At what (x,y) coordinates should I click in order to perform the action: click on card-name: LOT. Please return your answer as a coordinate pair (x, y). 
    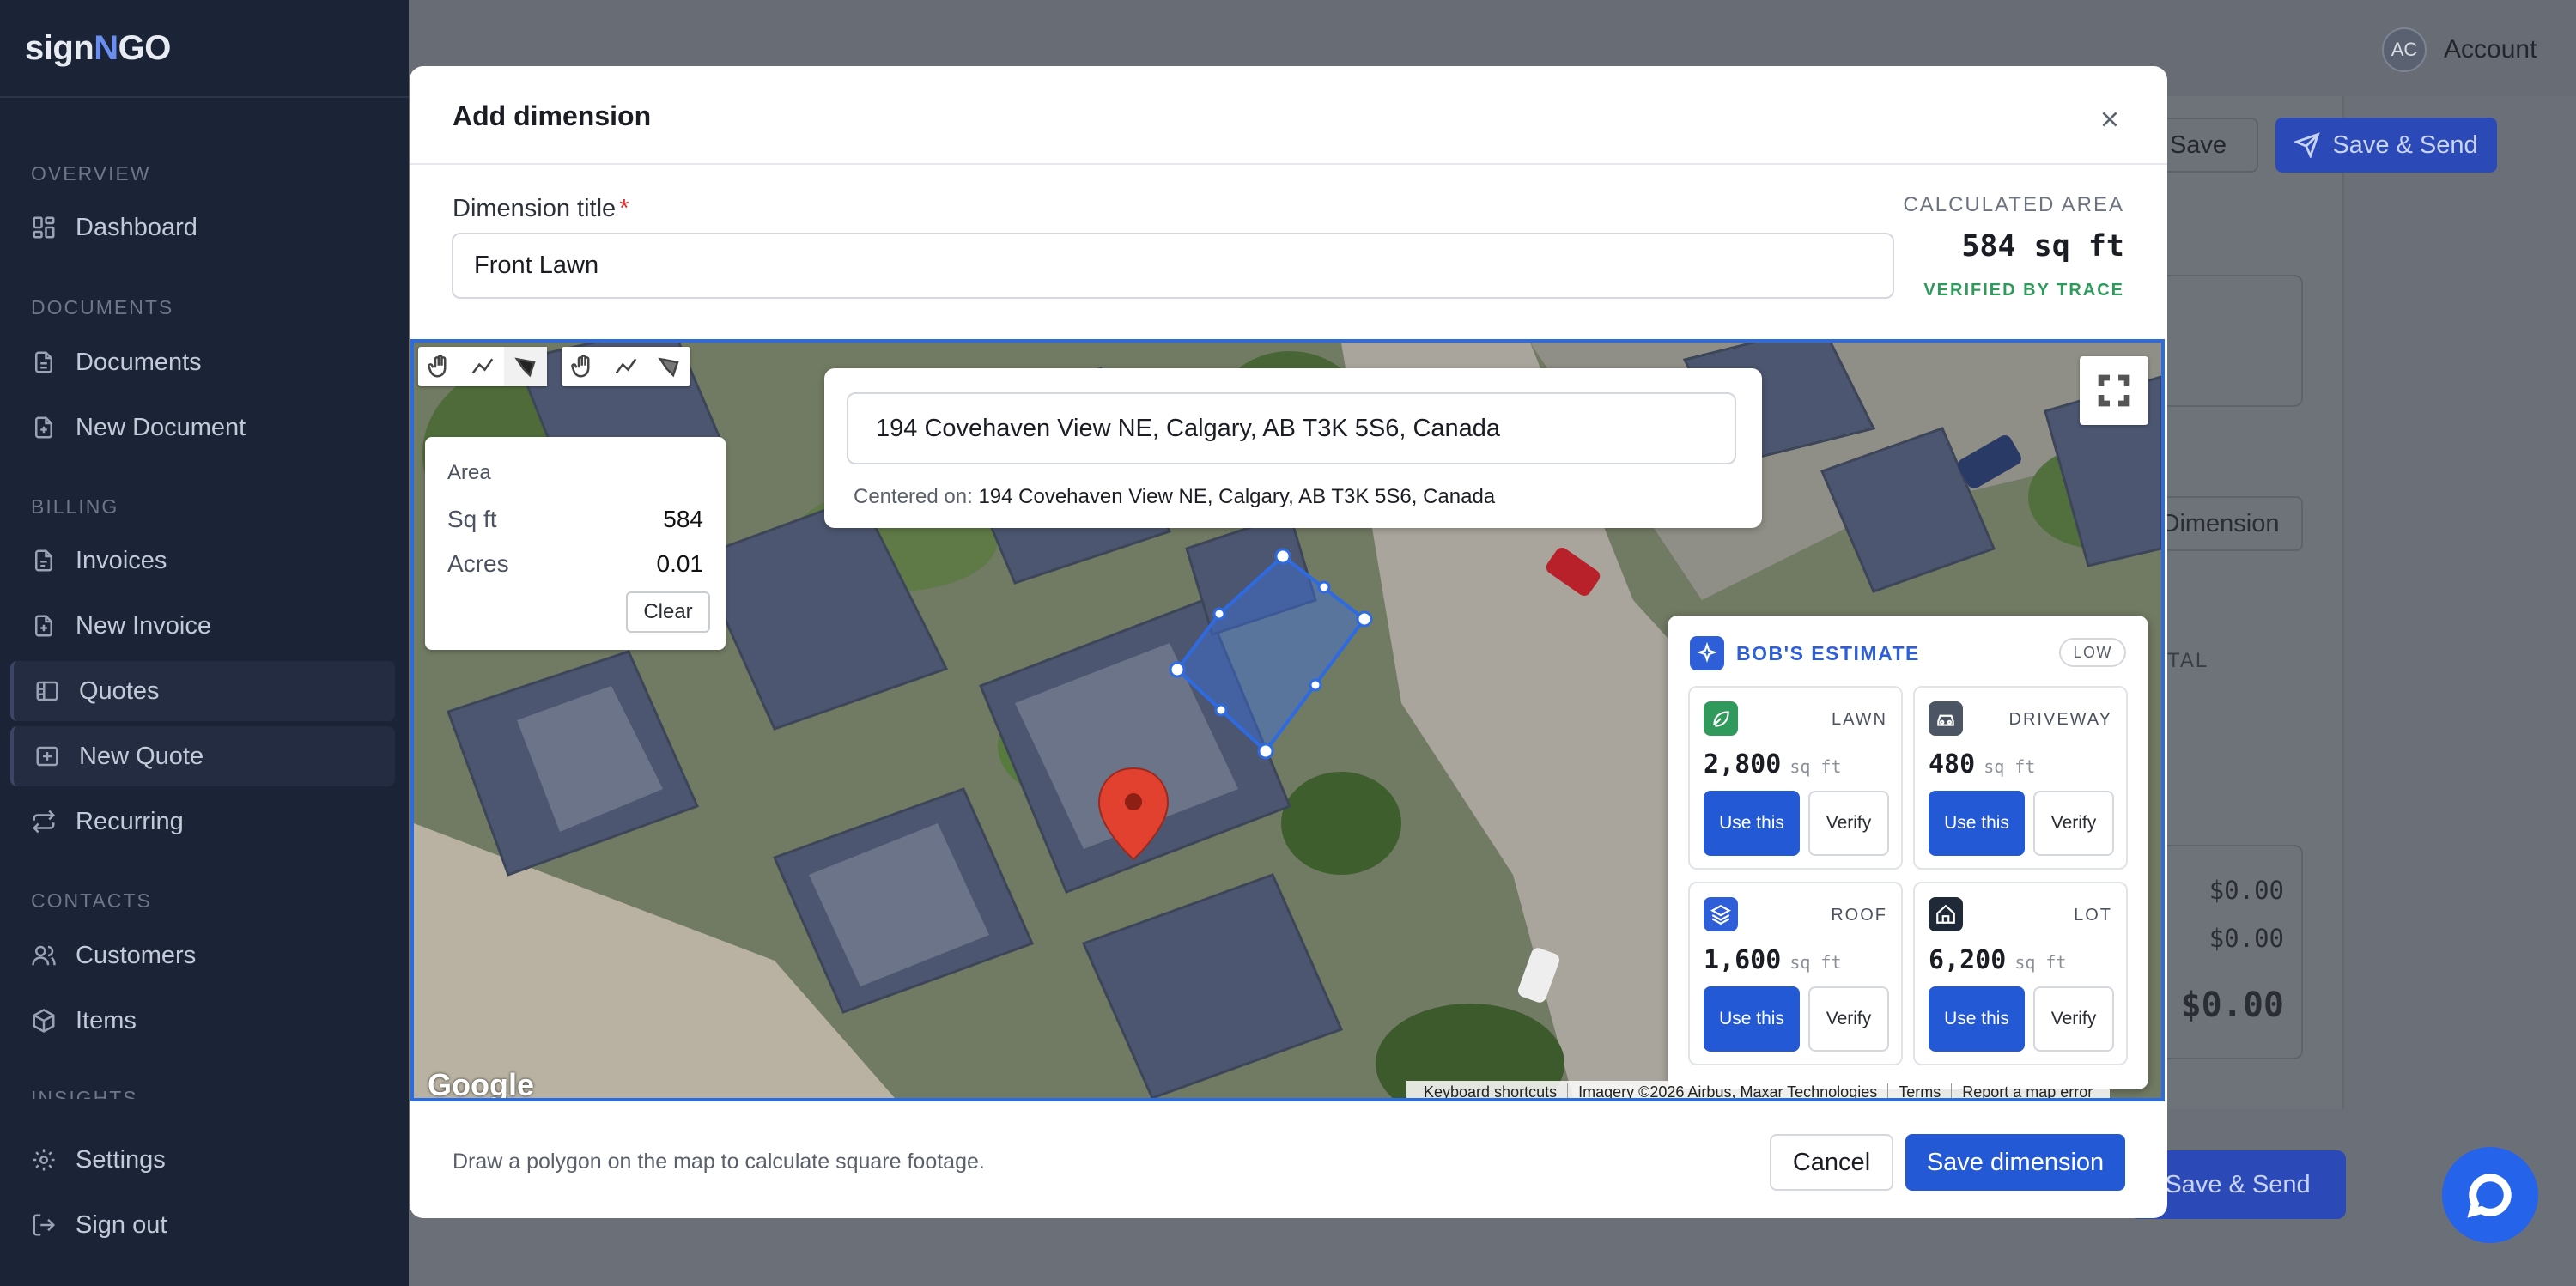
    Looking at the image, I should click on (2093, 915).